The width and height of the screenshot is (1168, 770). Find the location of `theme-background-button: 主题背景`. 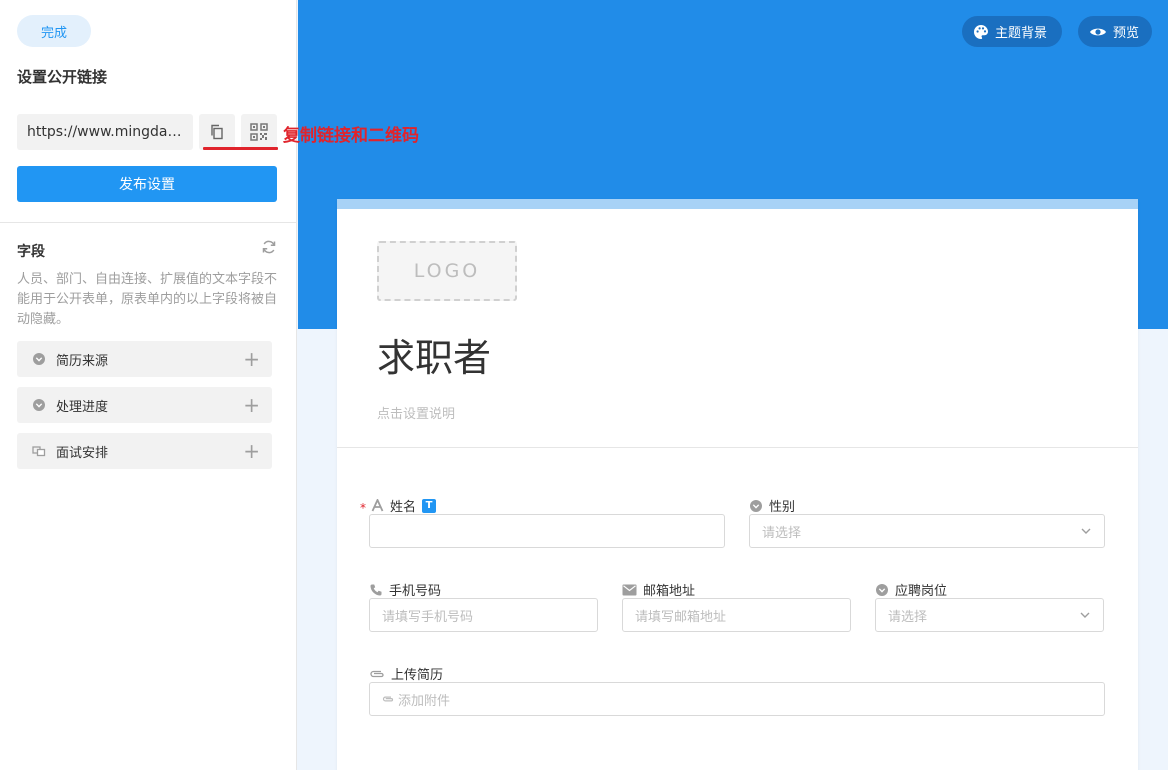

theme-background-button: 主题背景 is located at coordinates (1012, 31).